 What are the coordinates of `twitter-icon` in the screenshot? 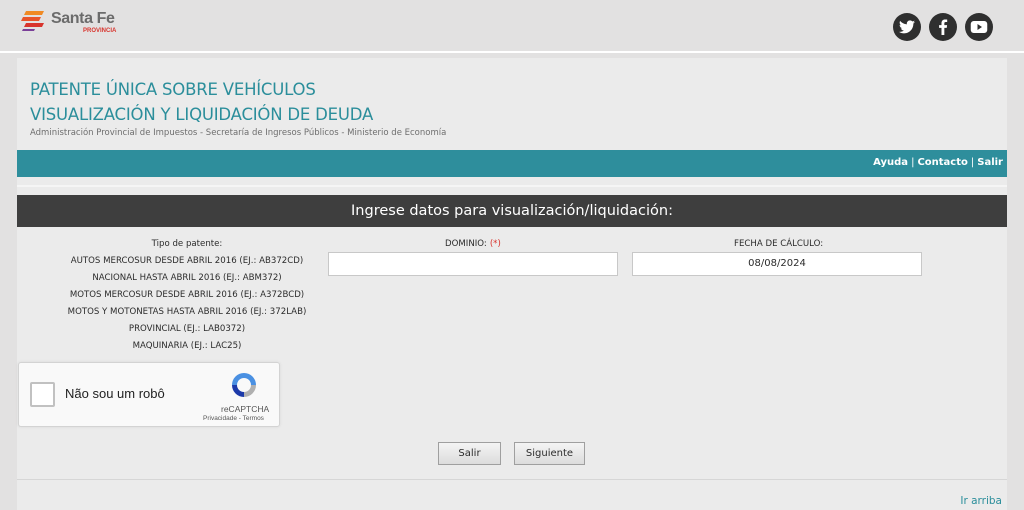 It's located at (907, 27).